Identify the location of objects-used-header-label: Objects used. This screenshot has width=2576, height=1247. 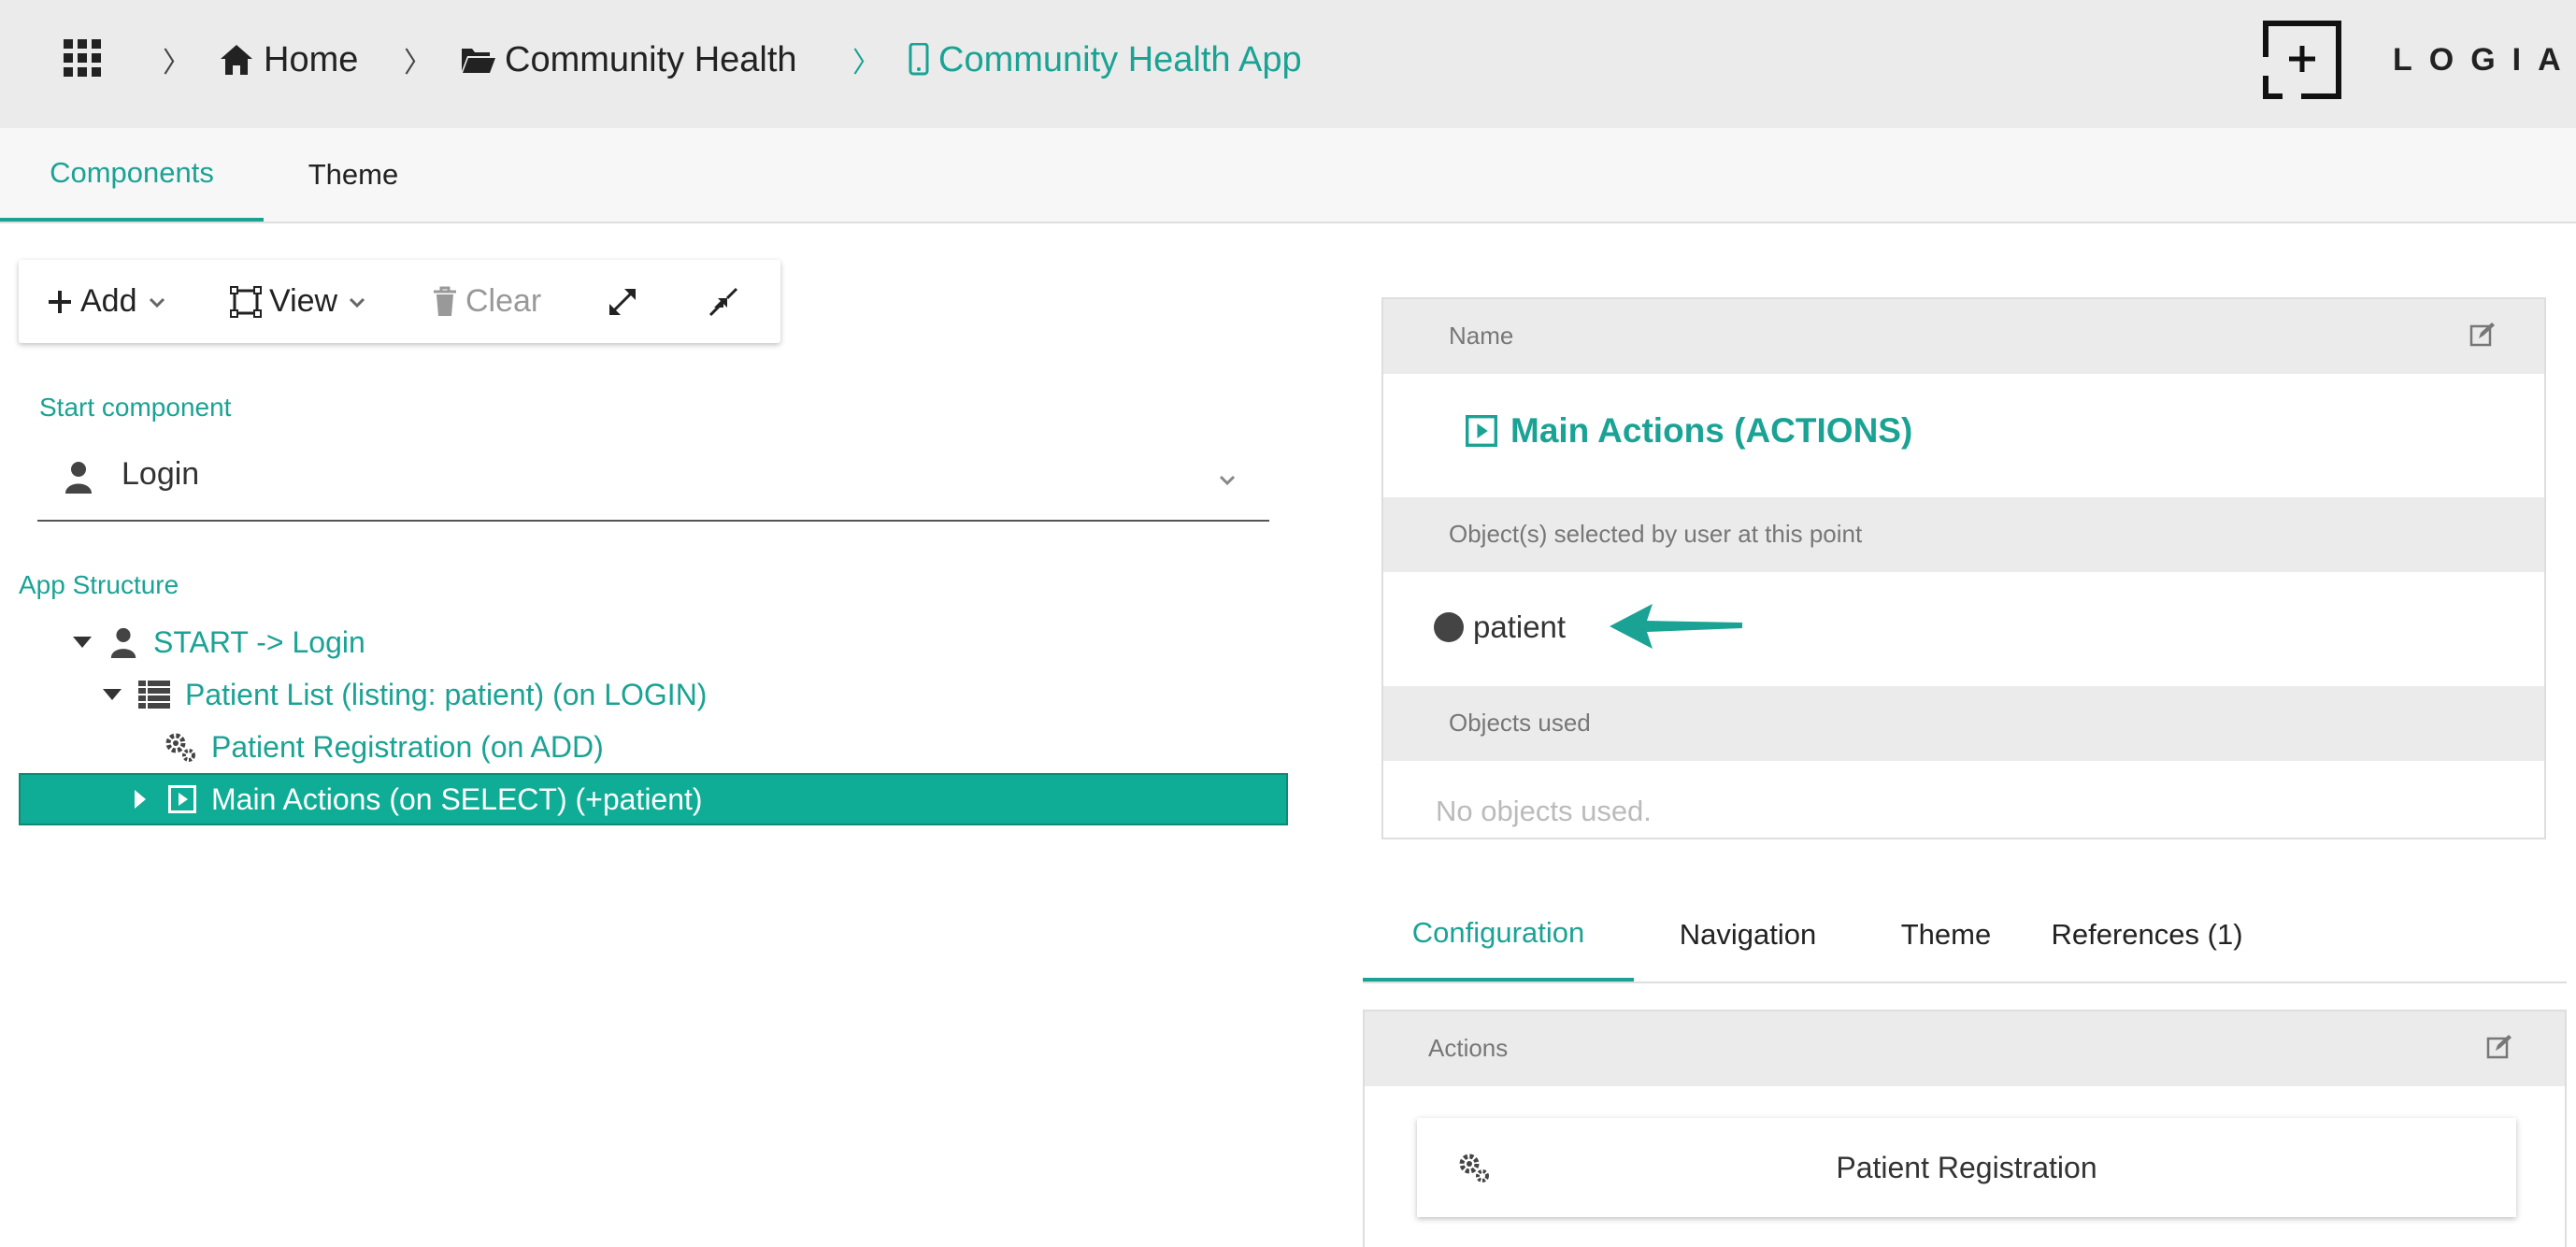
(1520, 723).